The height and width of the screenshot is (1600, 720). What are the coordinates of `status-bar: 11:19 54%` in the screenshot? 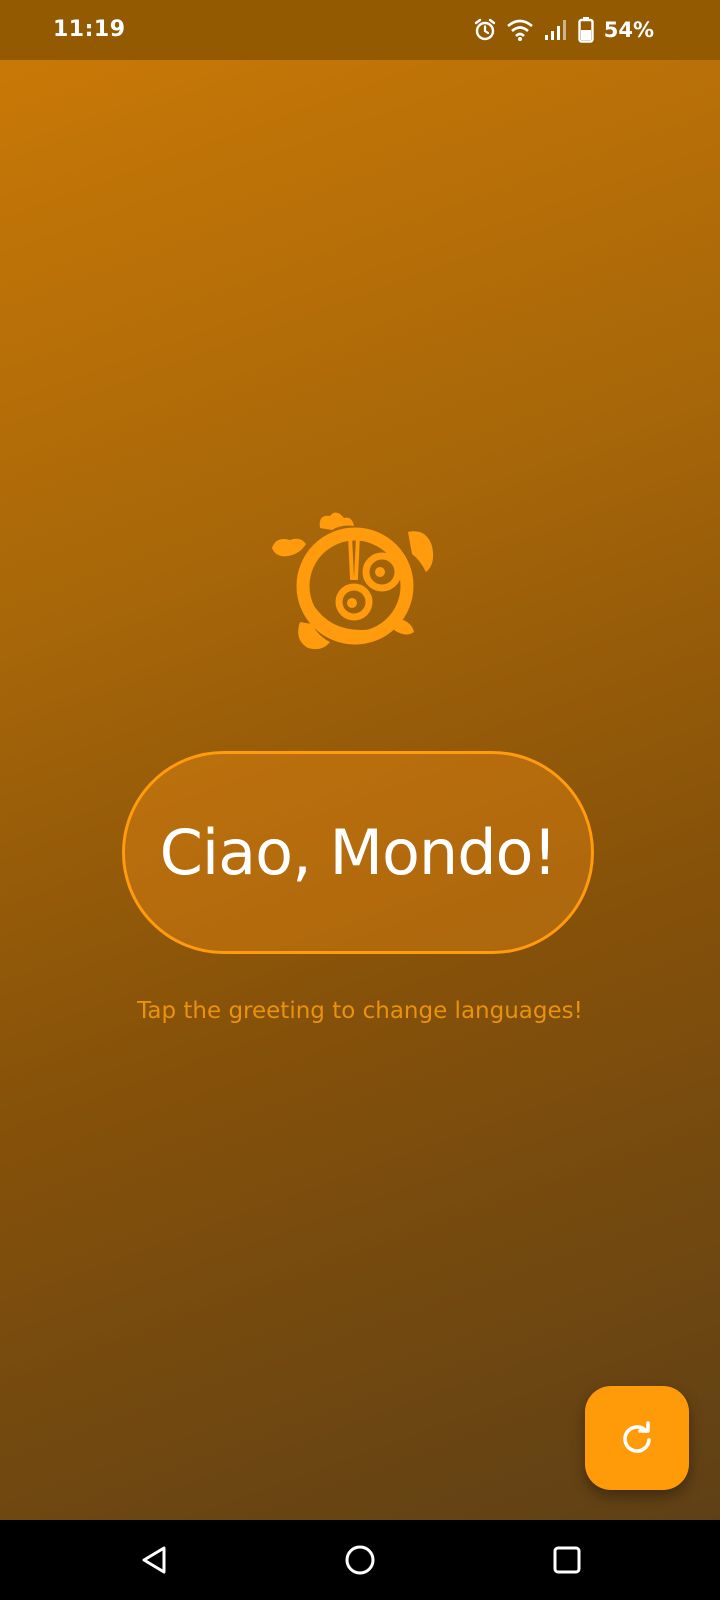 It's located at (360, 30).